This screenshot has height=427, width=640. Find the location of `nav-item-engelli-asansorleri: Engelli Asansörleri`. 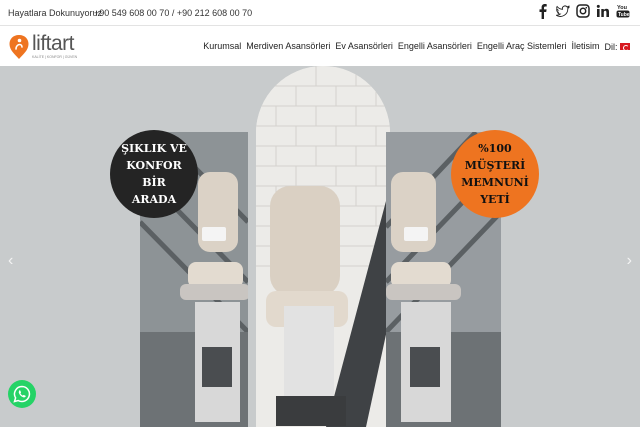

nav-item-engelli-asansorleri: Engelli Asansörleri is located at coordinates (435, 46).